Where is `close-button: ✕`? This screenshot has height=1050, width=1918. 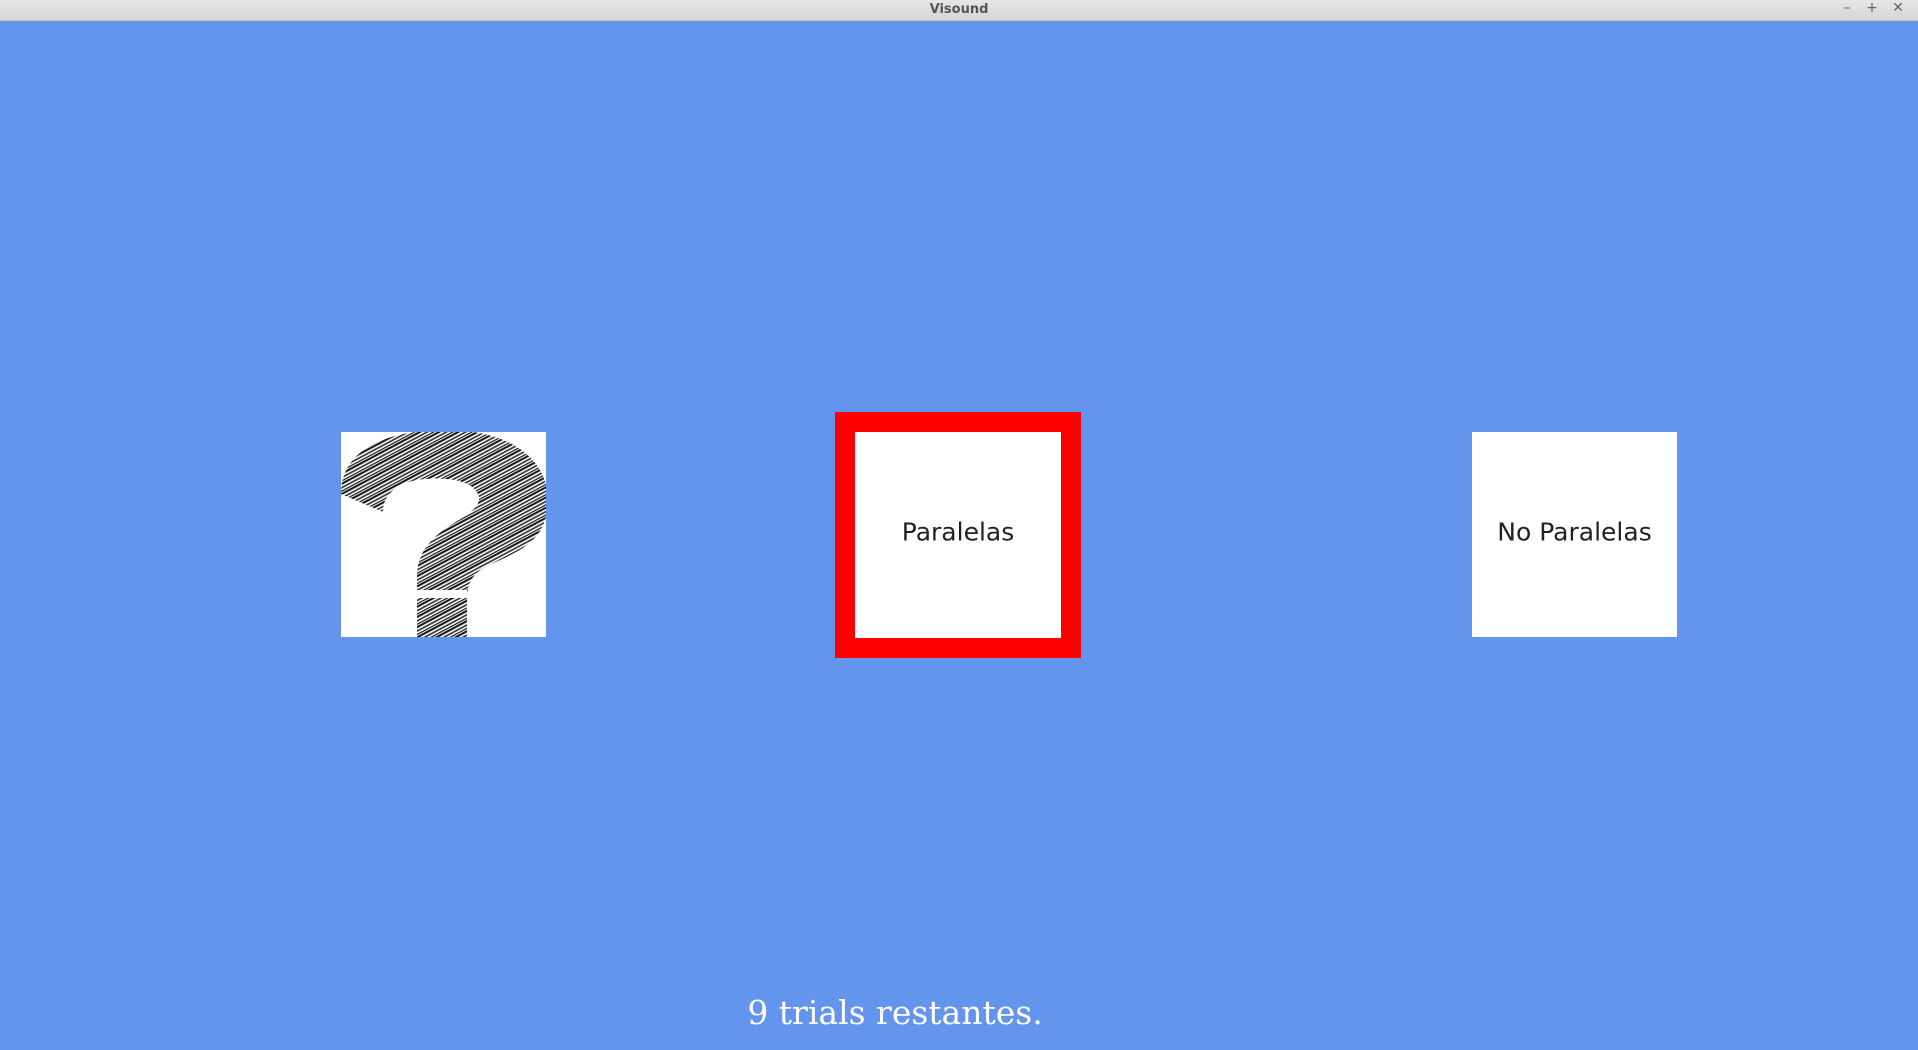 close-button: ✕ is located at coordinates (1898, 9).